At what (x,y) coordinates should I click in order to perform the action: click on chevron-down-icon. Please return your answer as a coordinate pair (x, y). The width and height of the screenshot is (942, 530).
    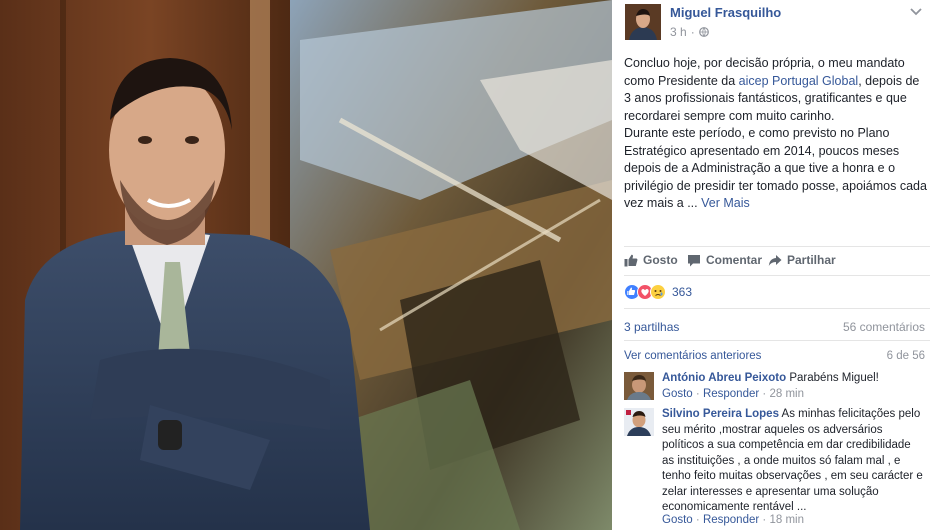
    Looking at the image, I should click on (916, 12).